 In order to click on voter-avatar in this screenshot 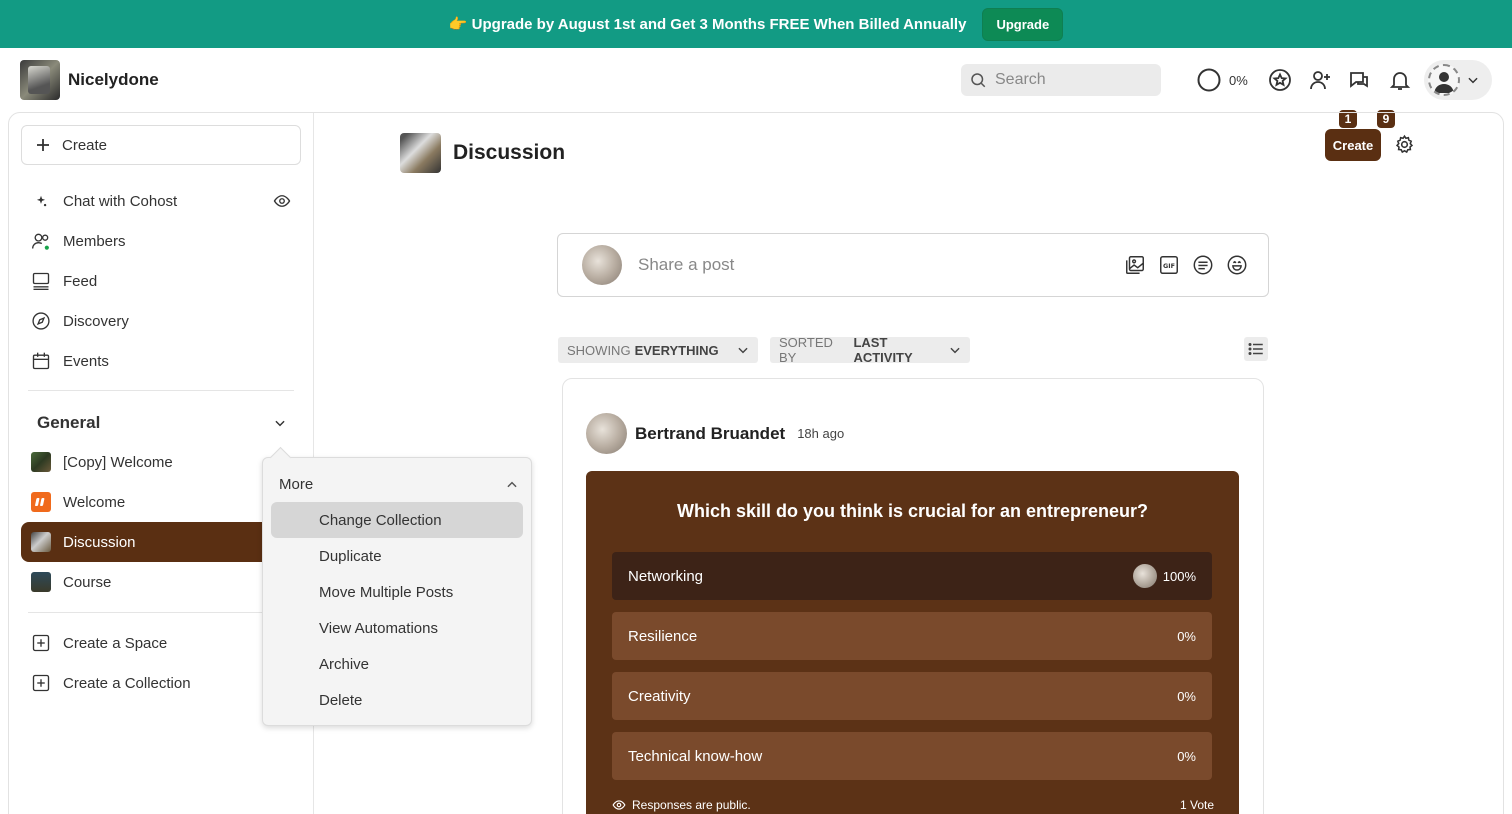, I will do `click(1144, 576)`.